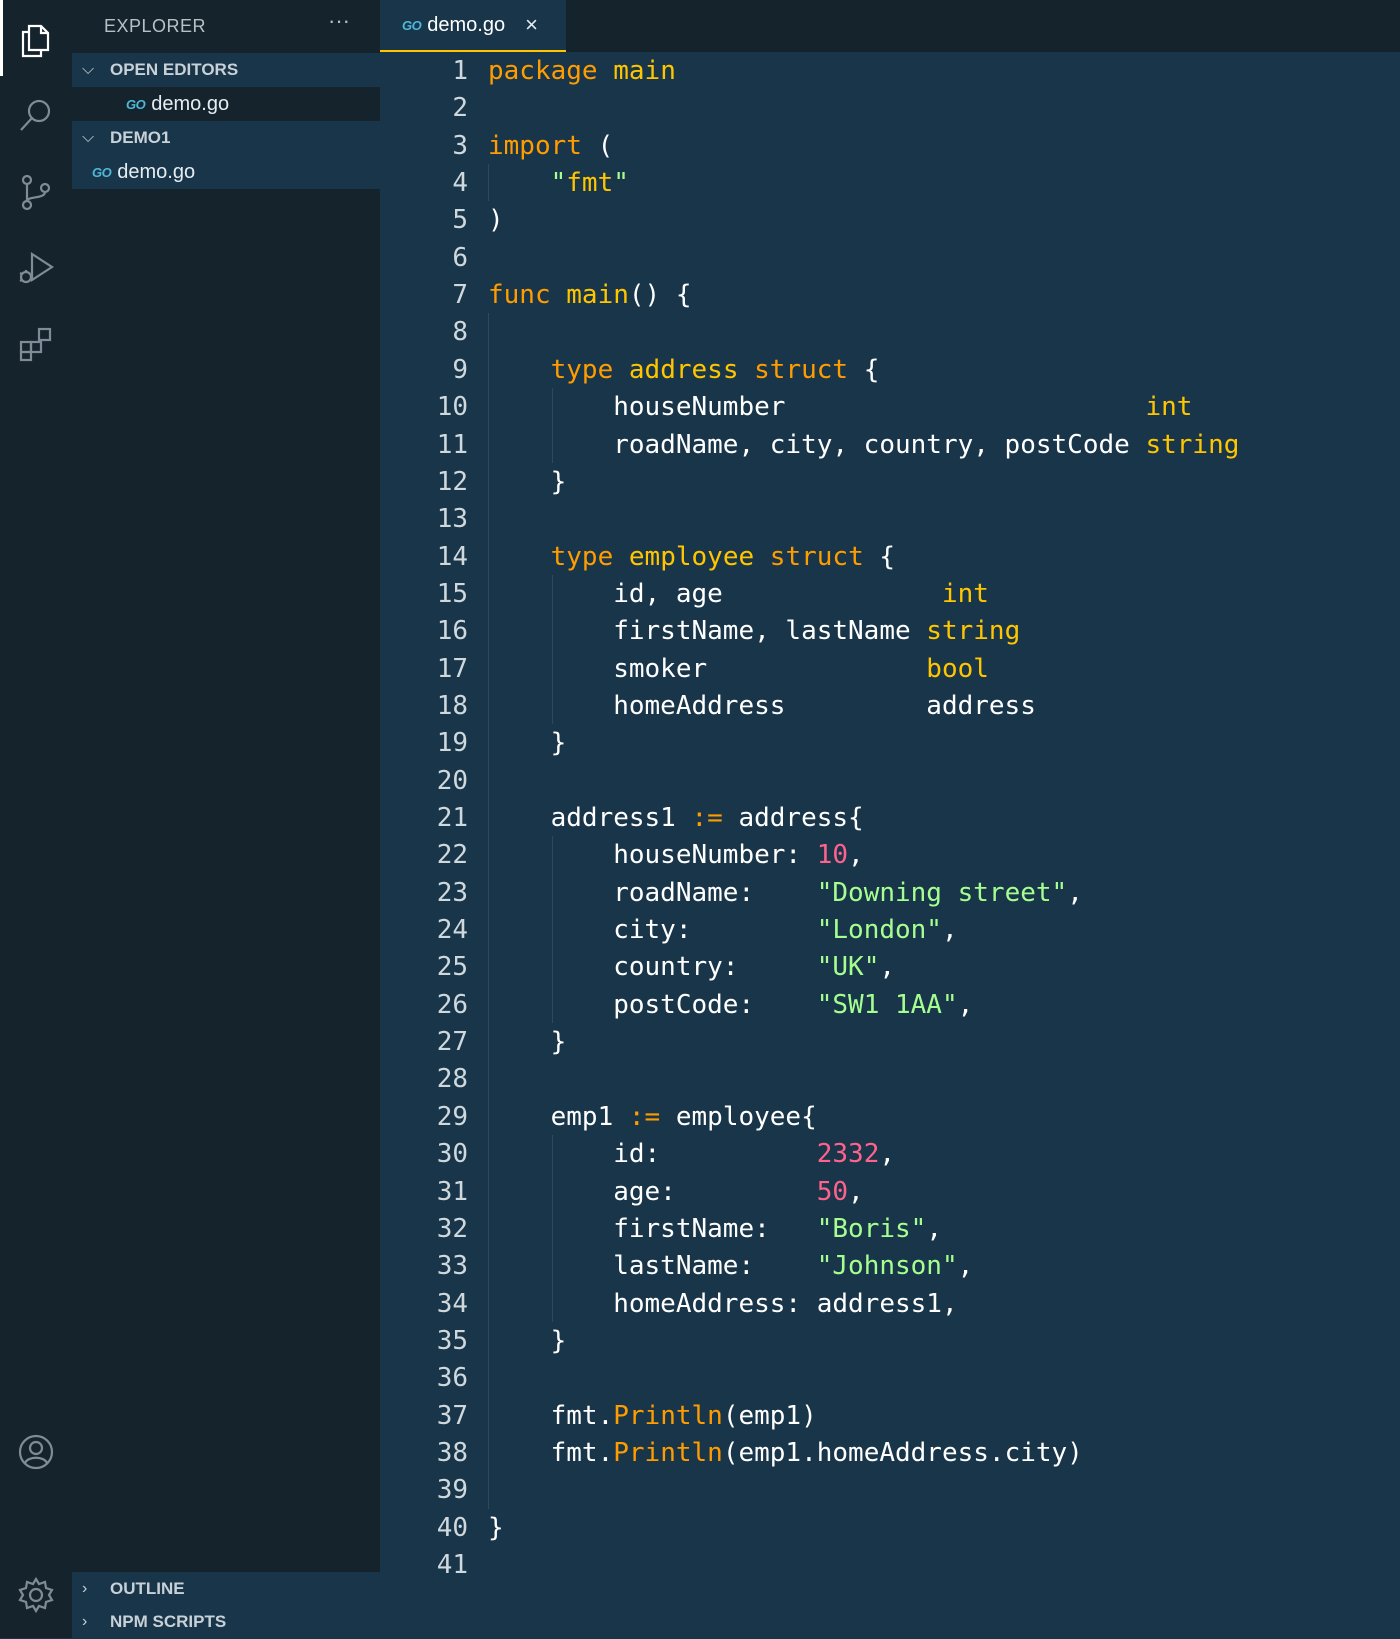 The image size is (1400, 1639). Describe the element at coordinates (460, 145) in the screenshot. I see `line-number: 3` at that location.